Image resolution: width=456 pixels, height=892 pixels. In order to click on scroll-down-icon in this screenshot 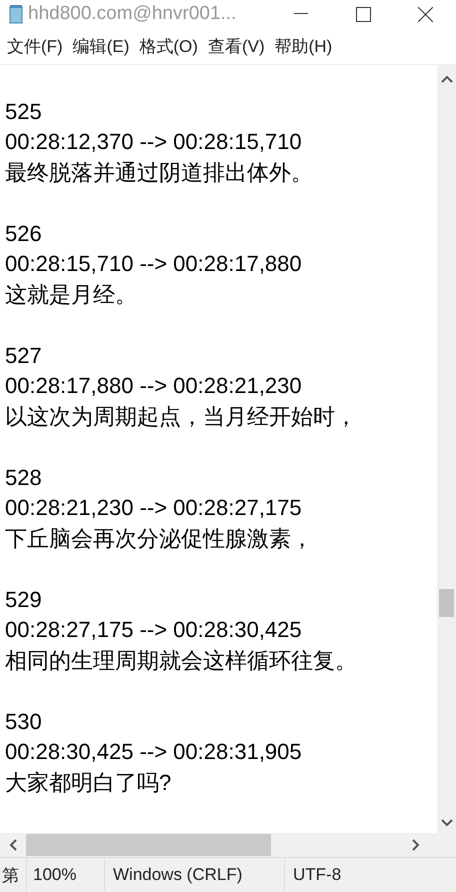, I will do `click(446, 823)`.